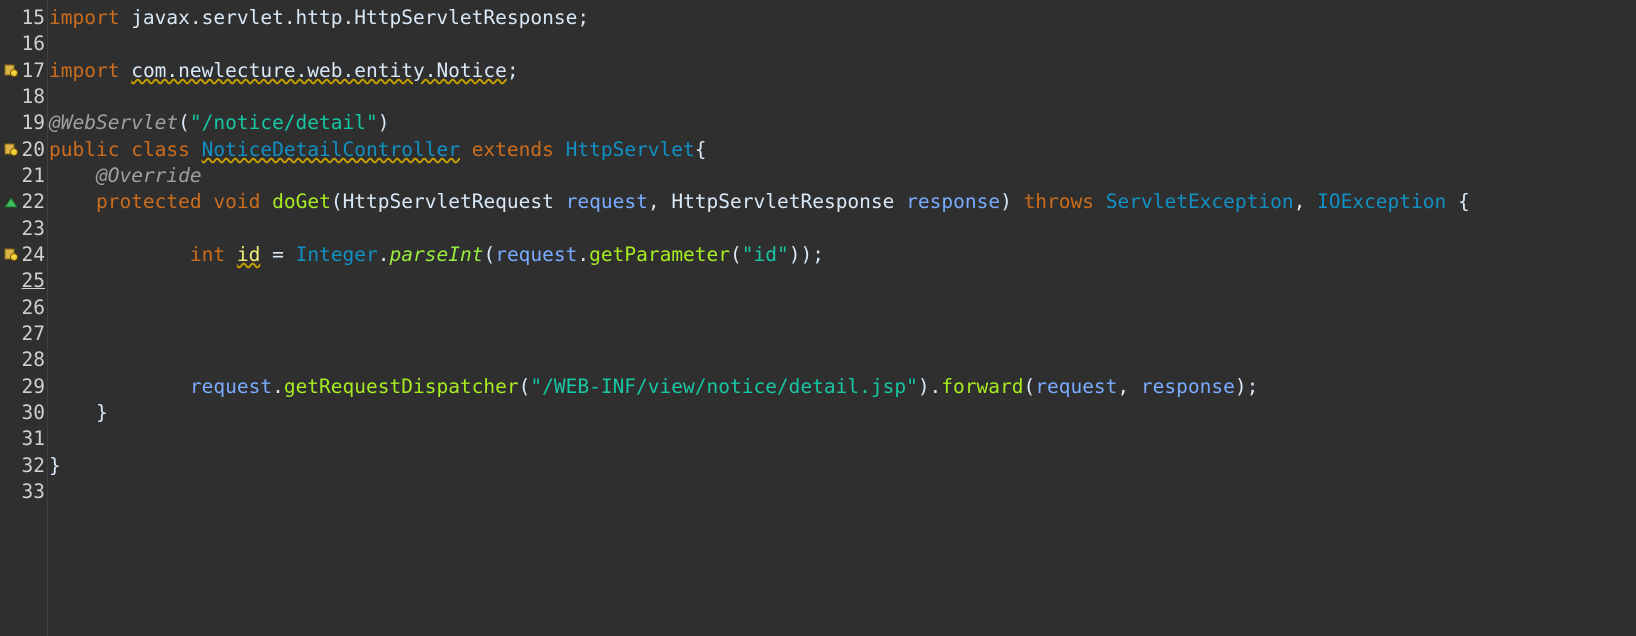 Image resolution: width=1636 pixels, height=636 pixels. What do you see at coordinates (982, 386) in the screenshot?
I see `method-call: forward` at bounding box center [982, 386].